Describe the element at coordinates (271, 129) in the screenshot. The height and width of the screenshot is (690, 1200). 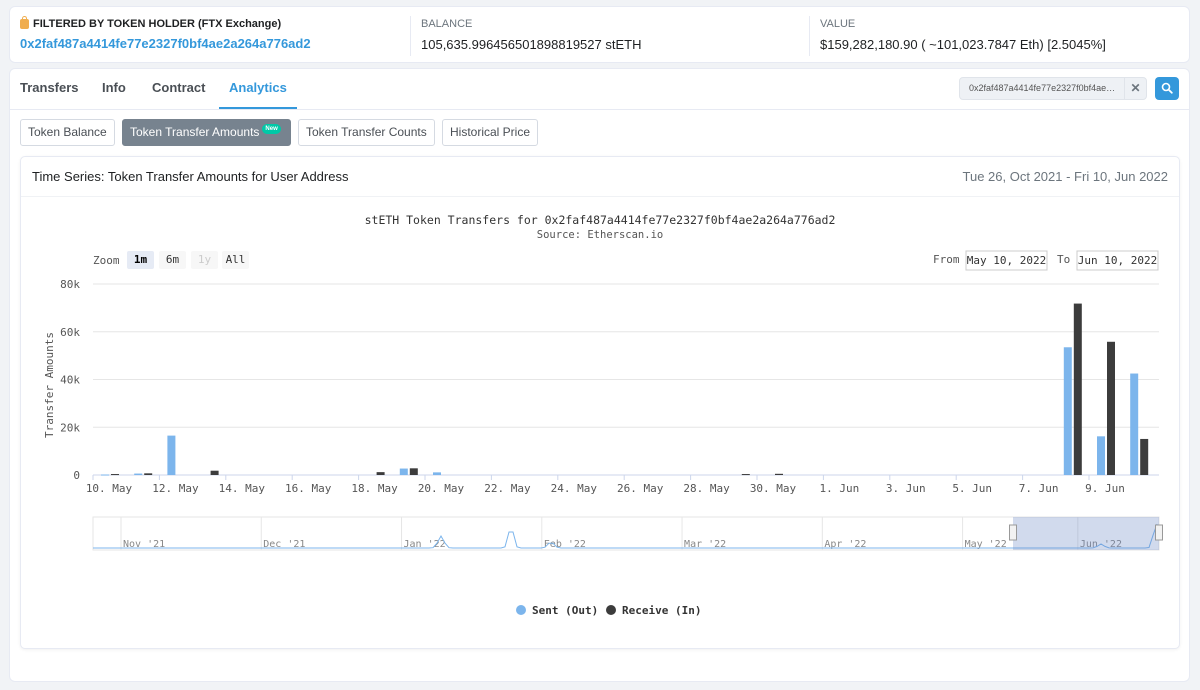
I see `new-badge: New` at that location.